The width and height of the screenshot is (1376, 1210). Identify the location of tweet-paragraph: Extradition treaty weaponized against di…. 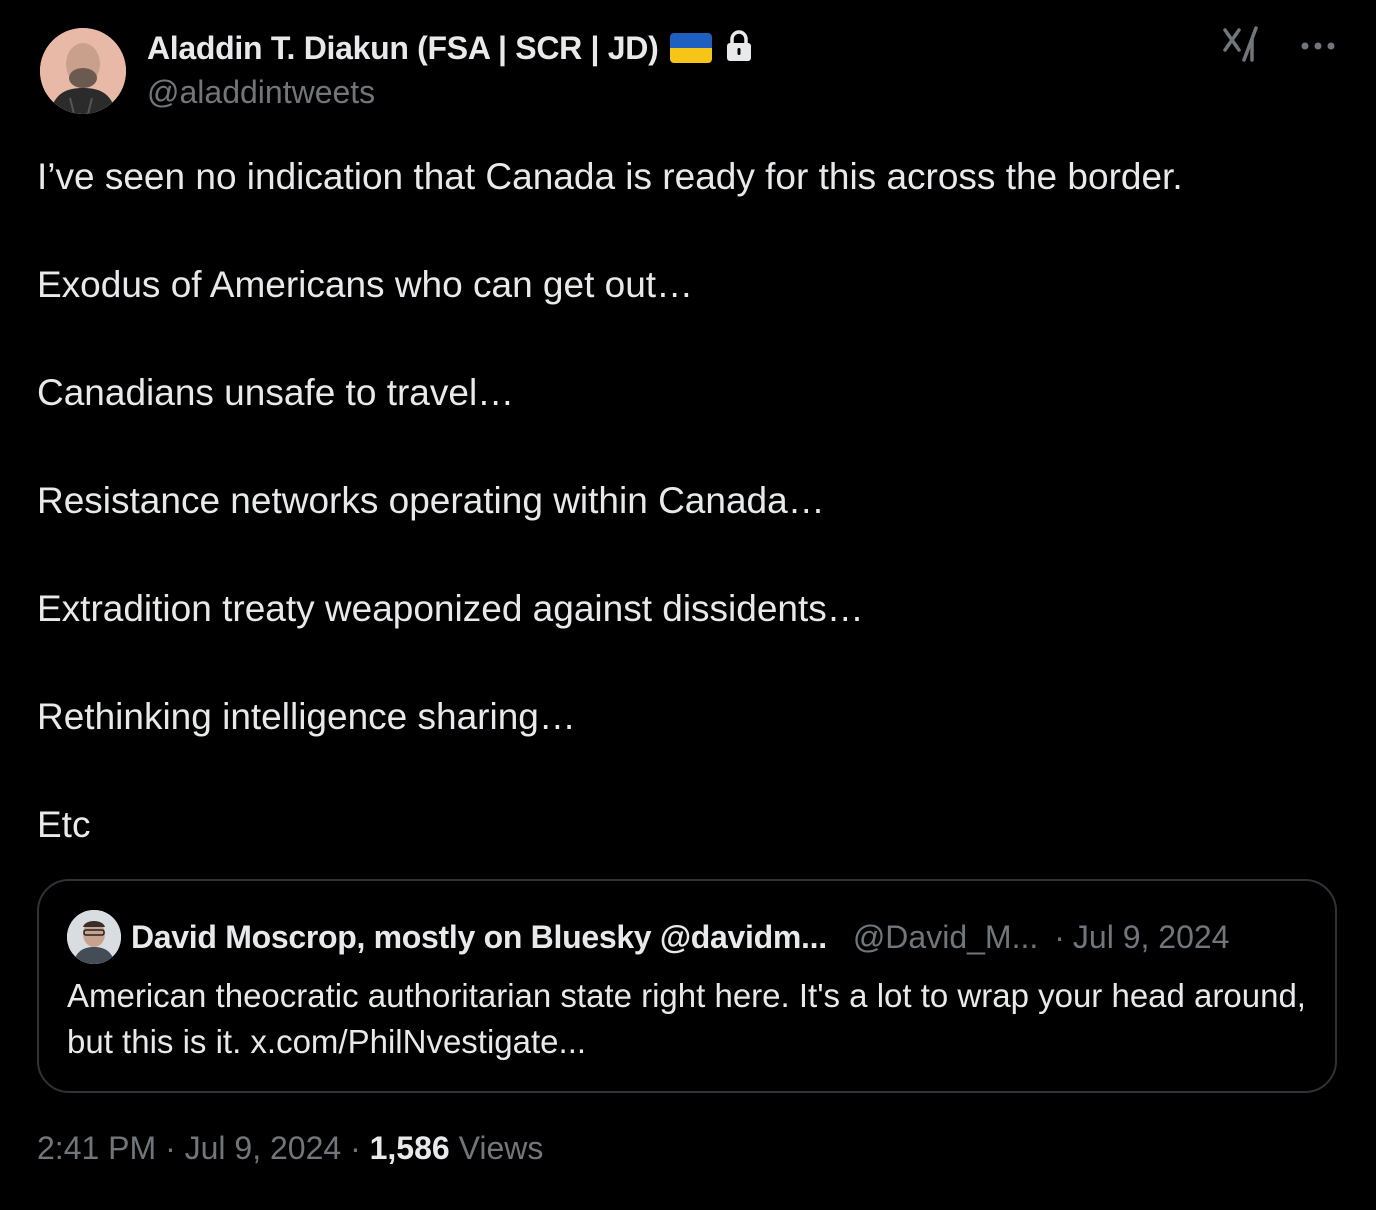
(450, 608).